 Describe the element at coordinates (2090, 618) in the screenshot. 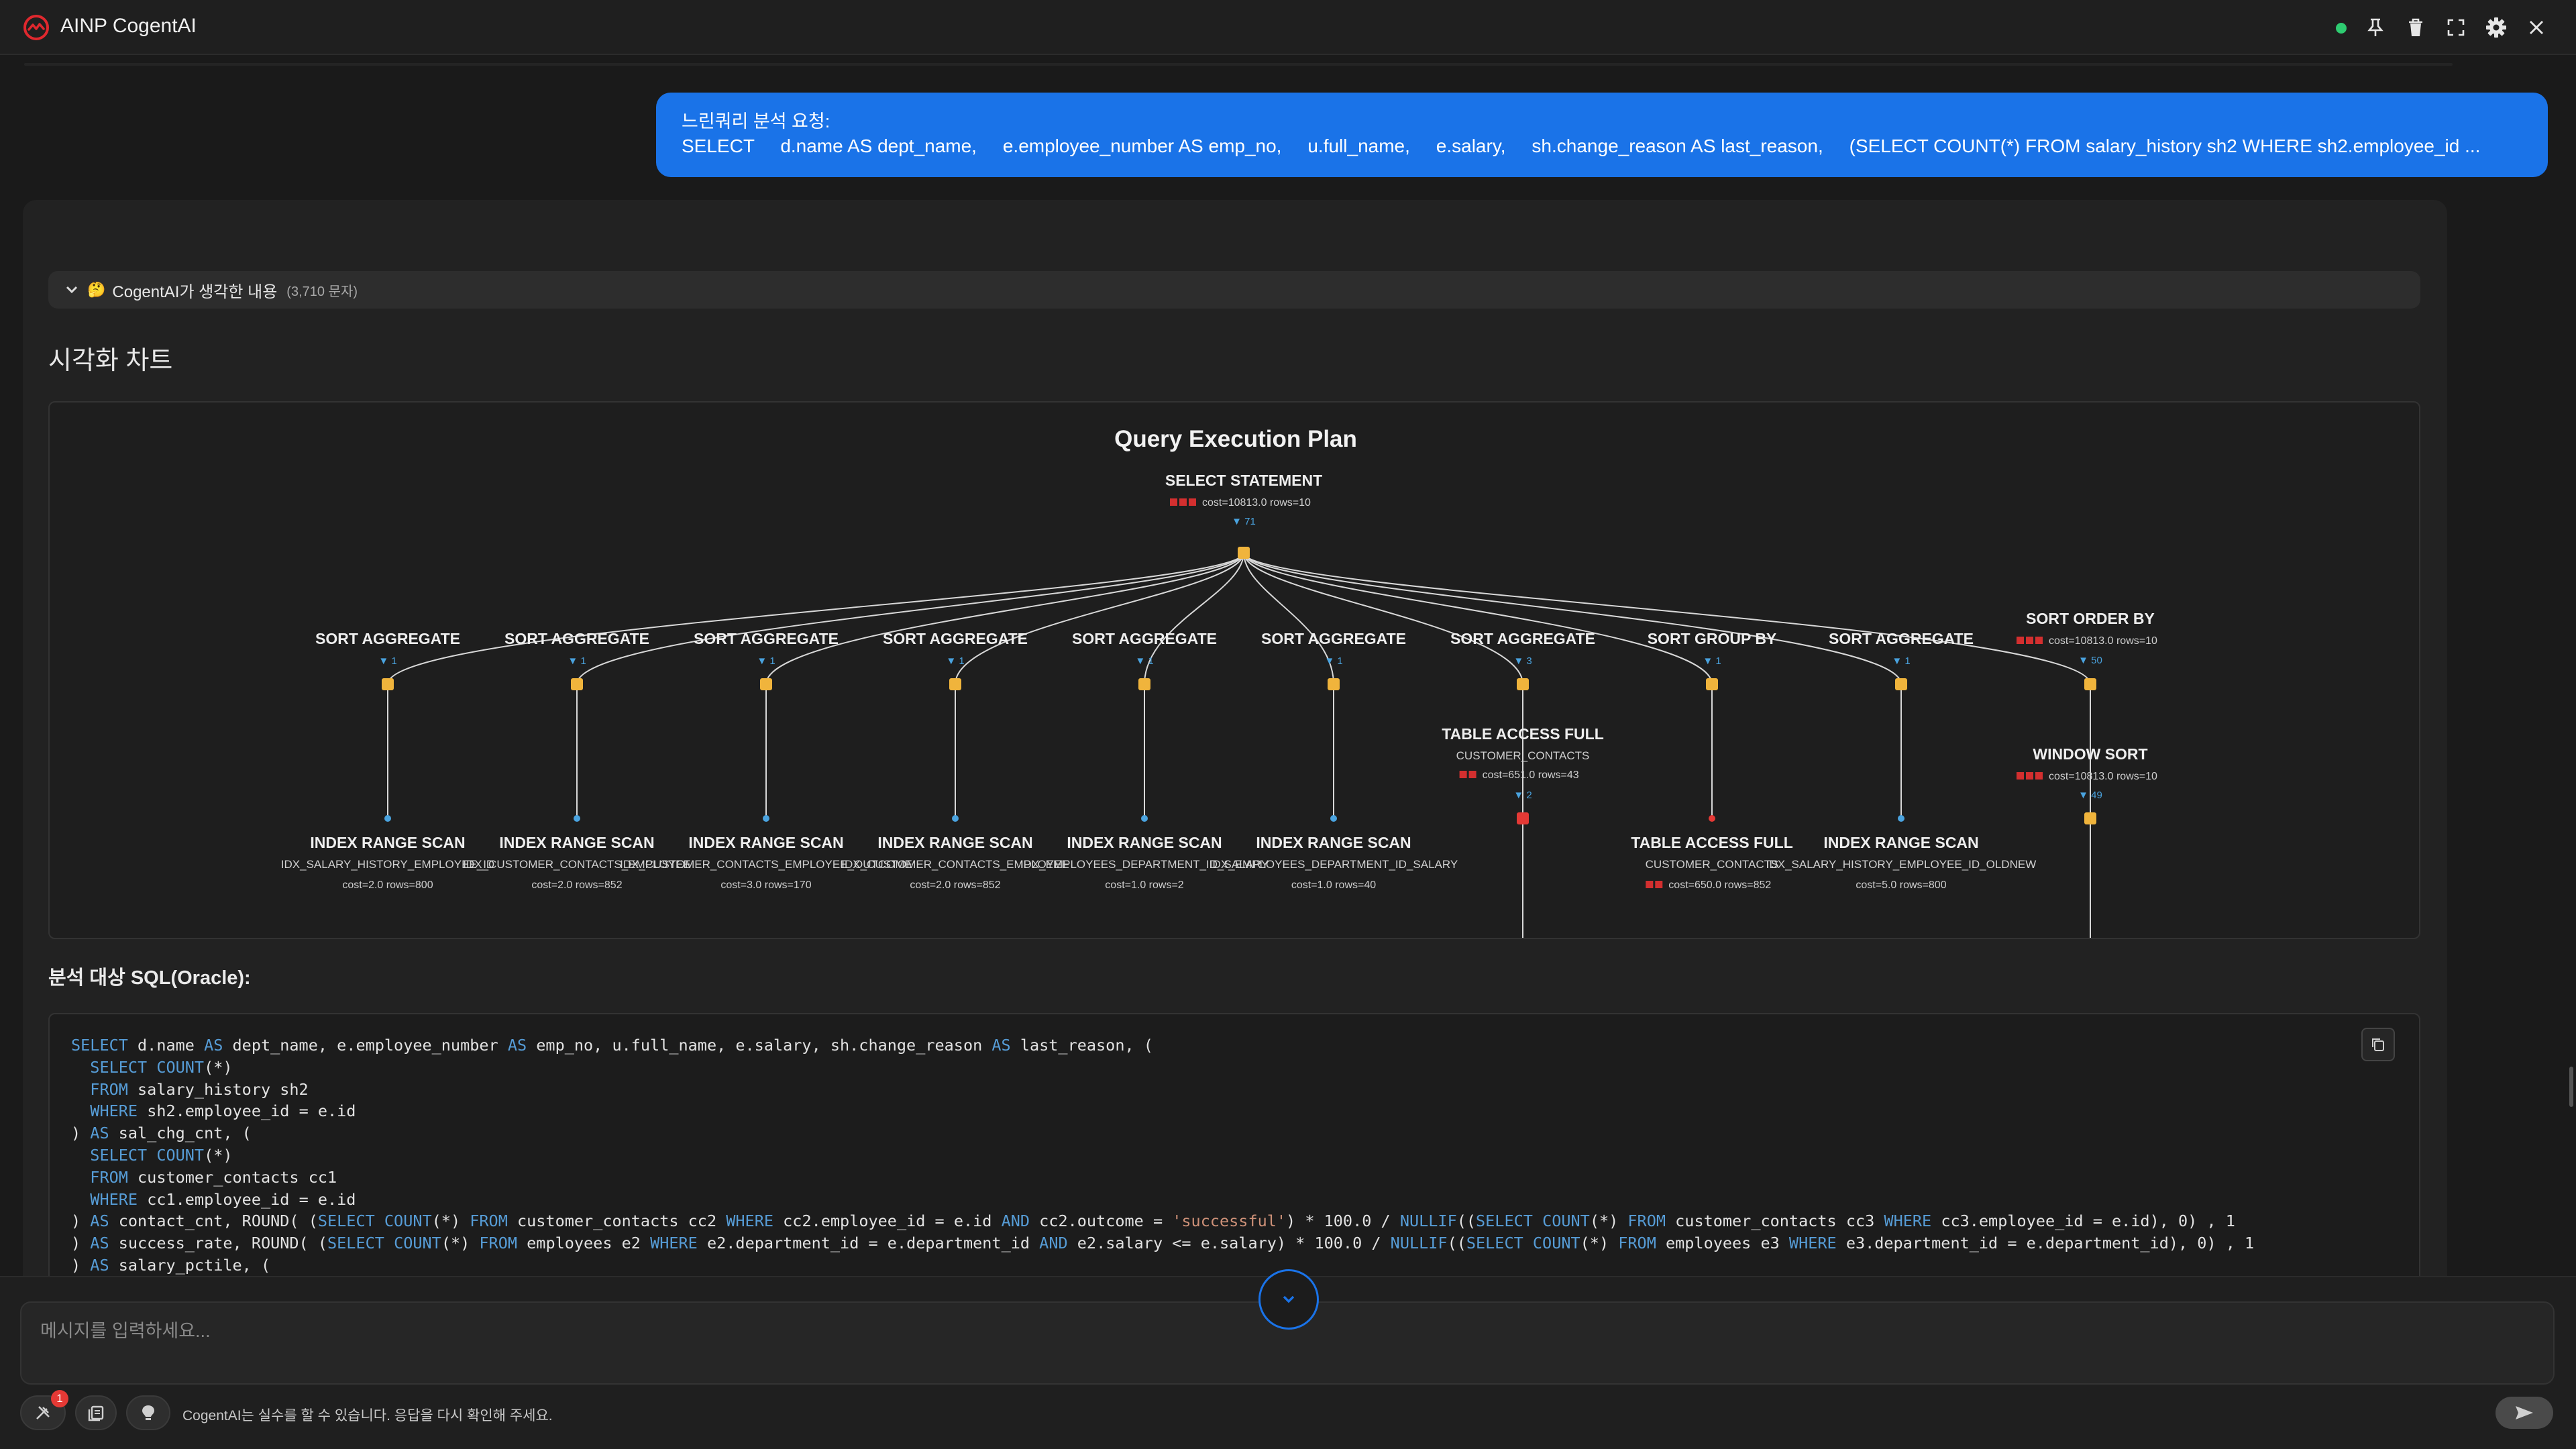

I see `plan-node-label: SORT ORDER BY` at that location.